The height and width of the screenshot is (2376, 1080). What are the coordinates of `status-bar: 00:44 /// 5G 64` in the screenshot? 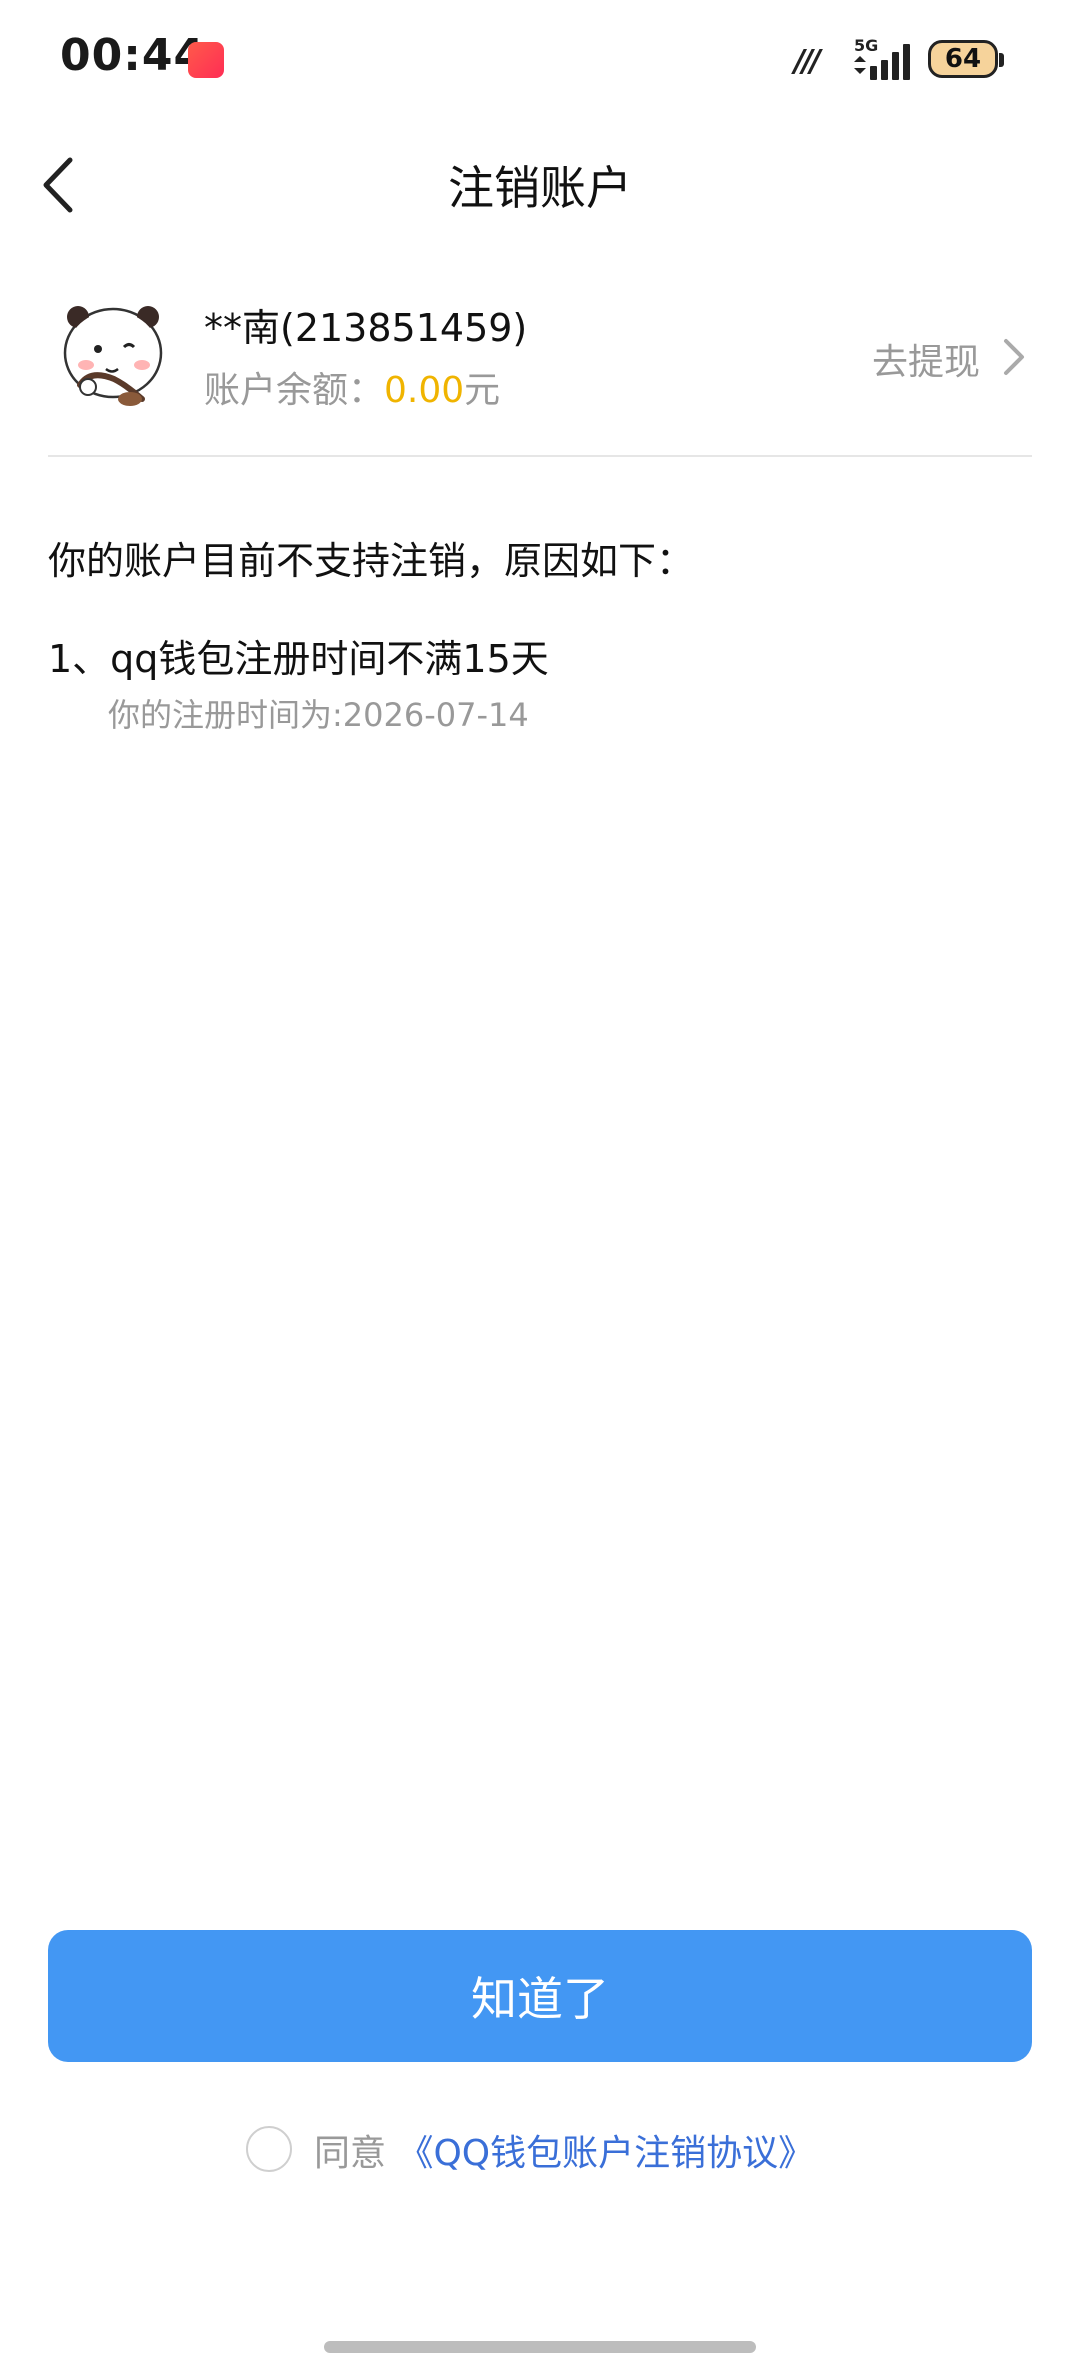 It's located at (540, 60).